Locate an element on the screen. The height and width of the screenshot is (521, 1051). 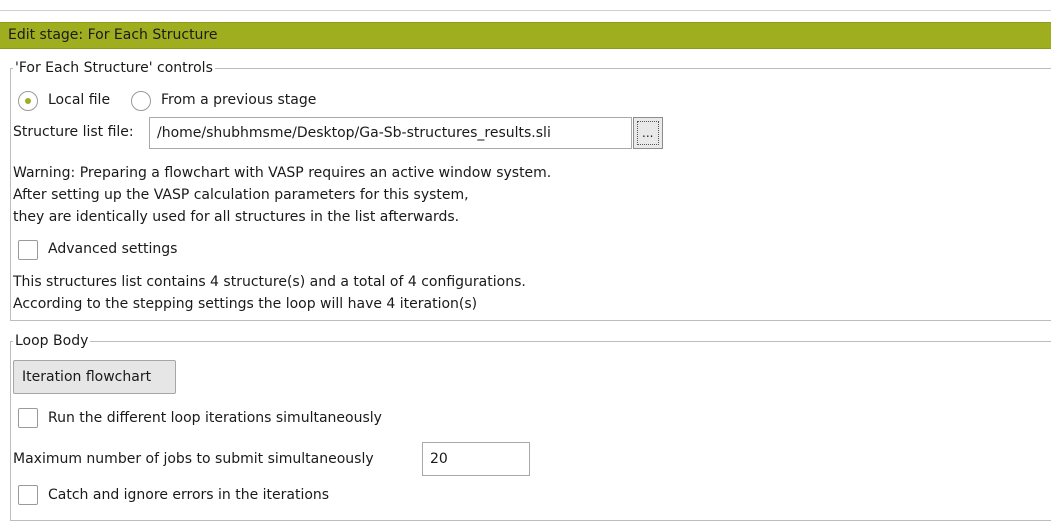
local-file-label: Local file is located at coordinates (79, 100).